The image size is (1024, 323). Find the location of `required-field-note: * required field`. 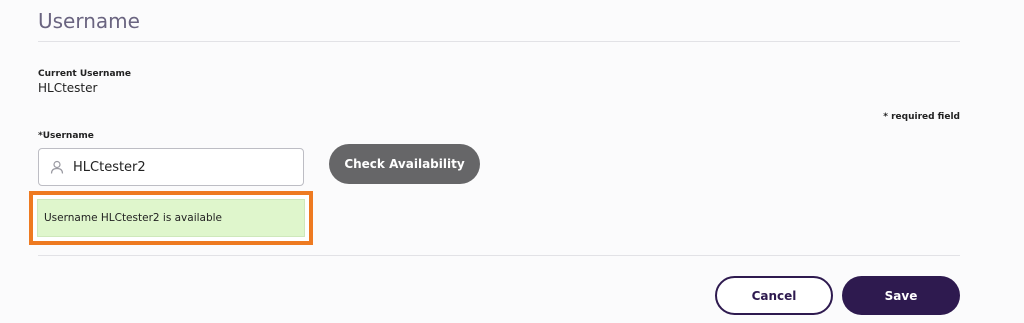

required-field-note: * required field is located at coordinates (921, 117).